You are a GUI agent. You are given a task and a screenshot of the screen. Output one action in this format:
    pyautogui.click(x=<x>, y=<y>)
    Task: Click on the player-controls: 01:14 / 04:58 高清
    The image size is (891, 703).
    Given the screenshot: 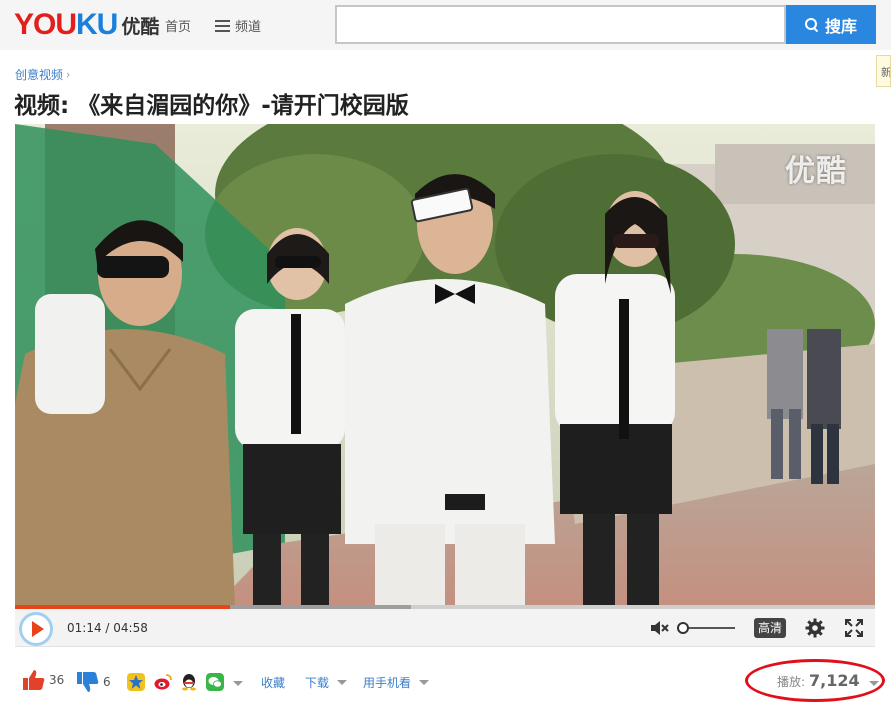 What is the action you would take?
    pyautogui.click(x=445, y=628)
    